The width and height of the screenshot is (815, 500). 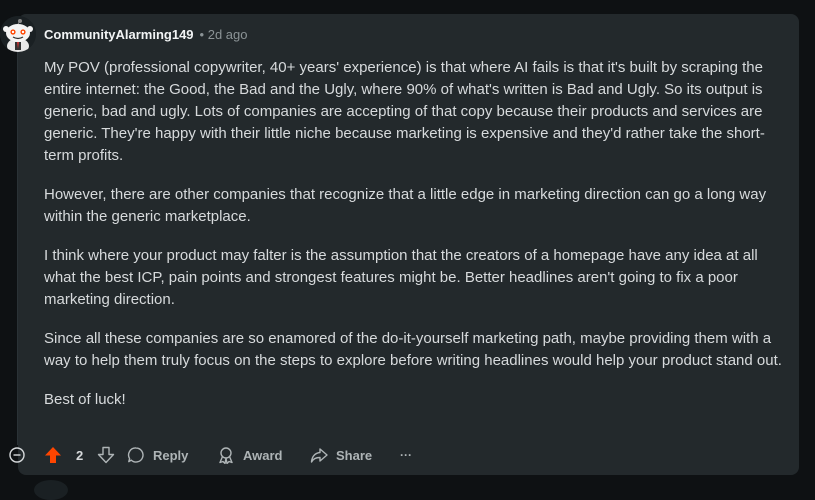 I want to click on snoo-avatar-icon, so click(x=18, y=34).